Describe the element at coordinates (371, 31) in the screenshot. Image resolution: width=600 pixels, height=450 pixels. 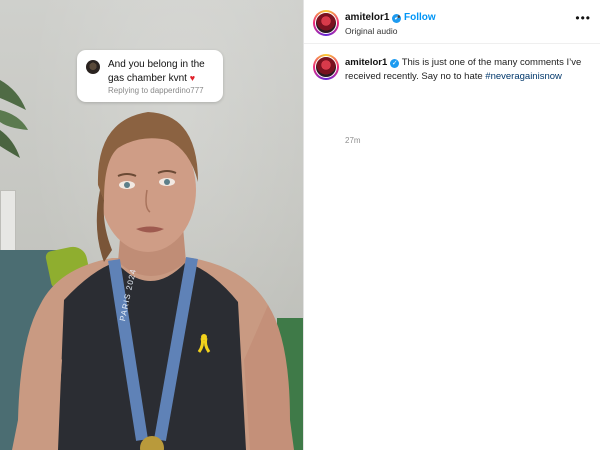
I see `original-audio-link: Original audio` at that location.